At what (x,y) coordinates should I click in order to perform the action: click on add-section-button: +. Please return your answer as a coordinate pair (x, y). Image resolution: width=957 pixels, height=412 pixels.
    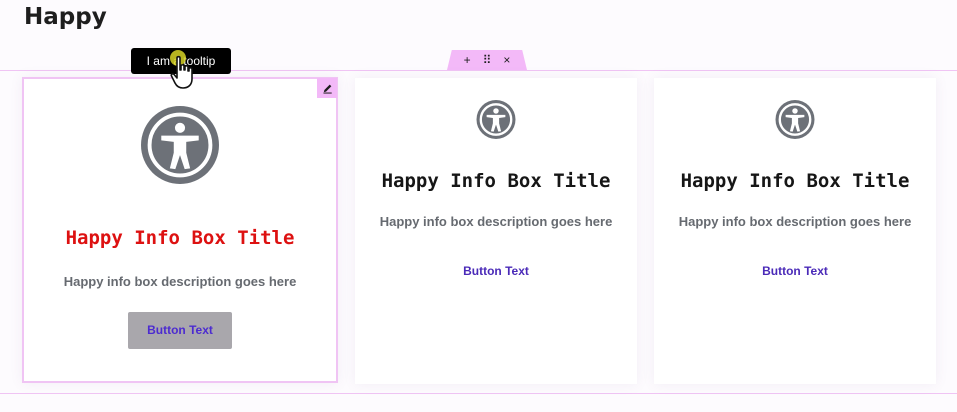
    Looking at the image, I should click on (467, 60).